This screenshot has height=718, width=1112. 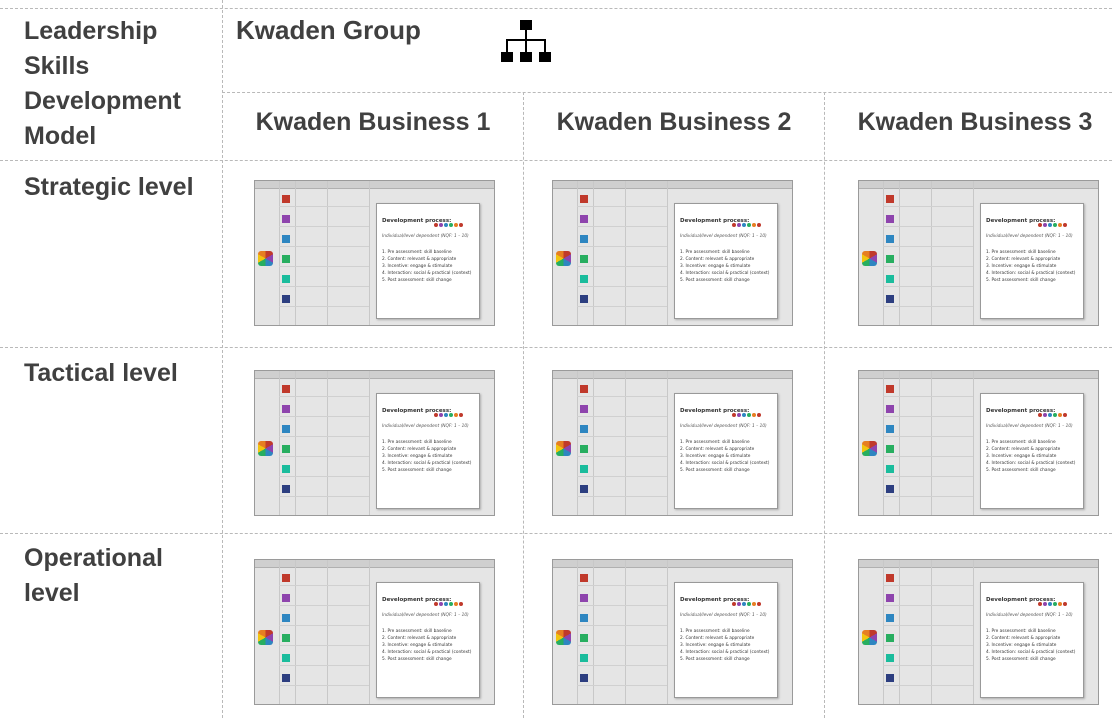 I want to click on level-label-operational: Operational level, so click(x=93, y=575).